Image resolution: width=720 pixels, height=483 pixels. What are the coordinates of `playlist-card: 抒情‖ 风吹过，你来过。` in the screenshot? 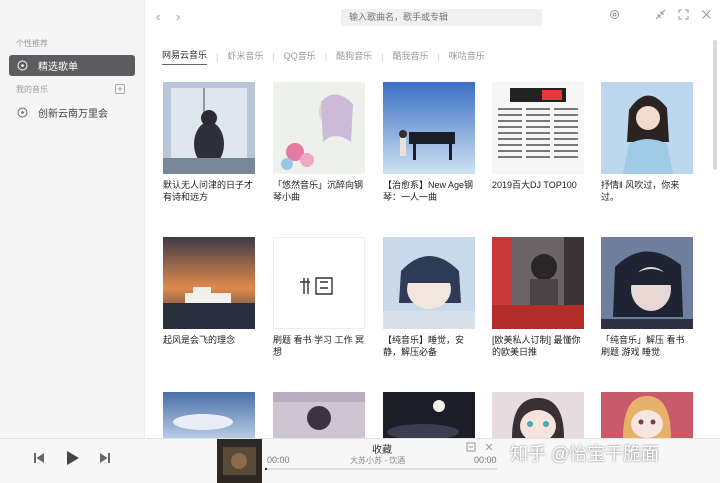 It's located at (647, 142).